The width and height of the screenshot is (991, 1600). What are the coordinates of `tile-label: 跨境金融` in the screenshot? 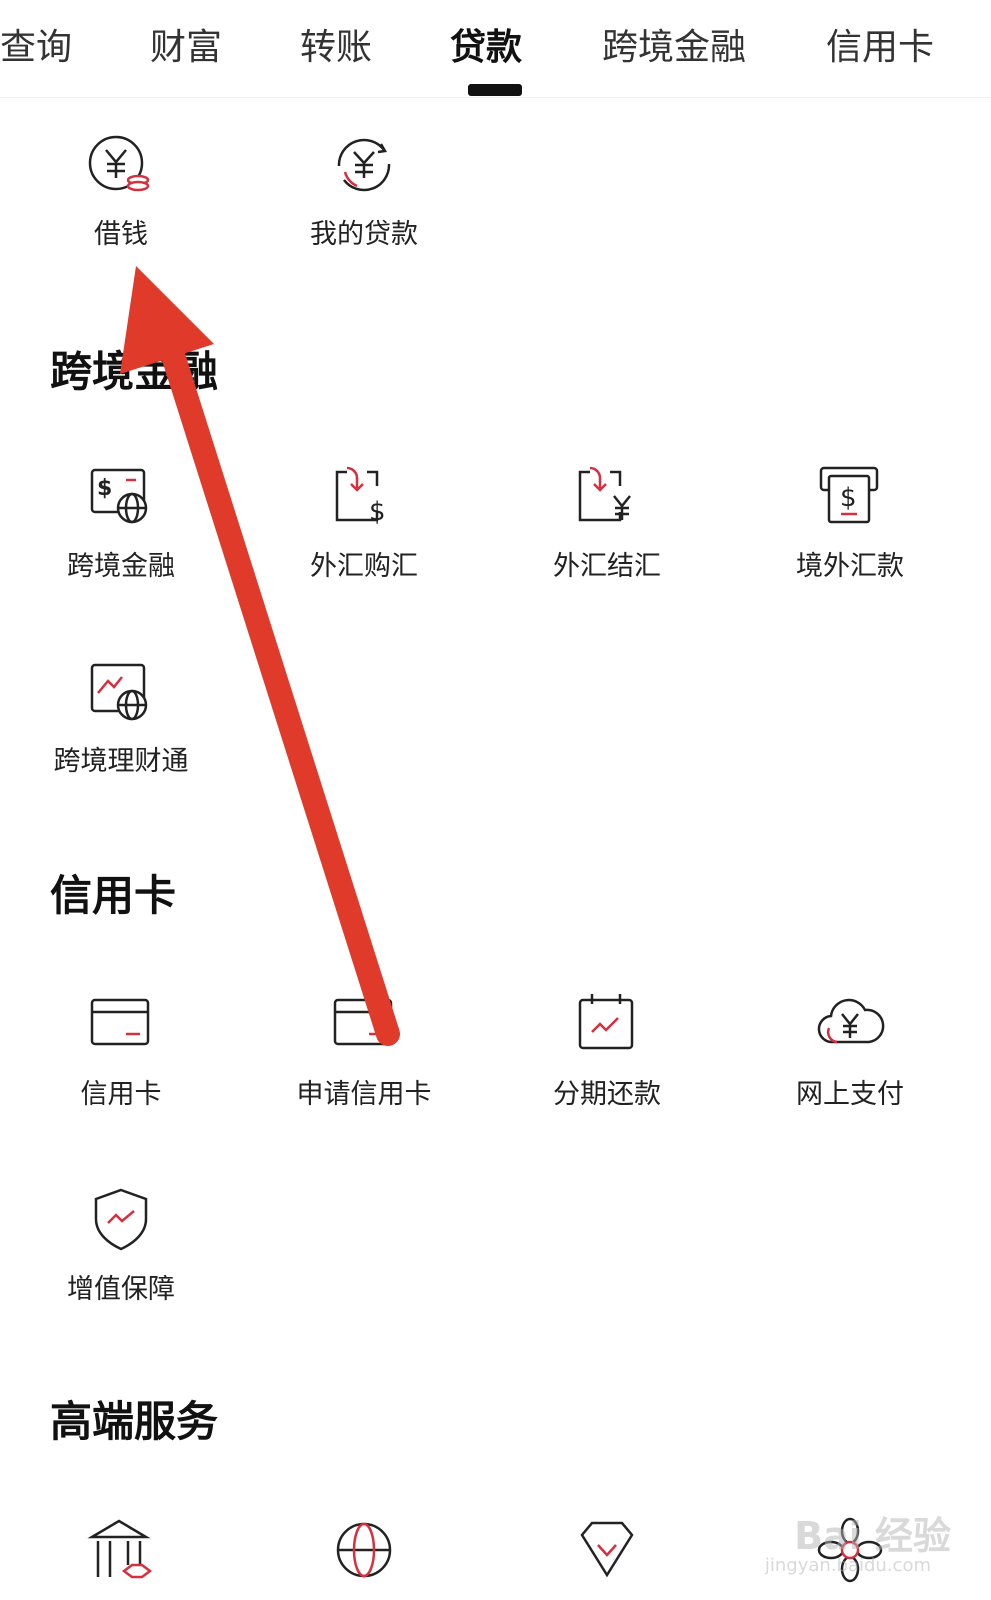 It's located at (121, 566).